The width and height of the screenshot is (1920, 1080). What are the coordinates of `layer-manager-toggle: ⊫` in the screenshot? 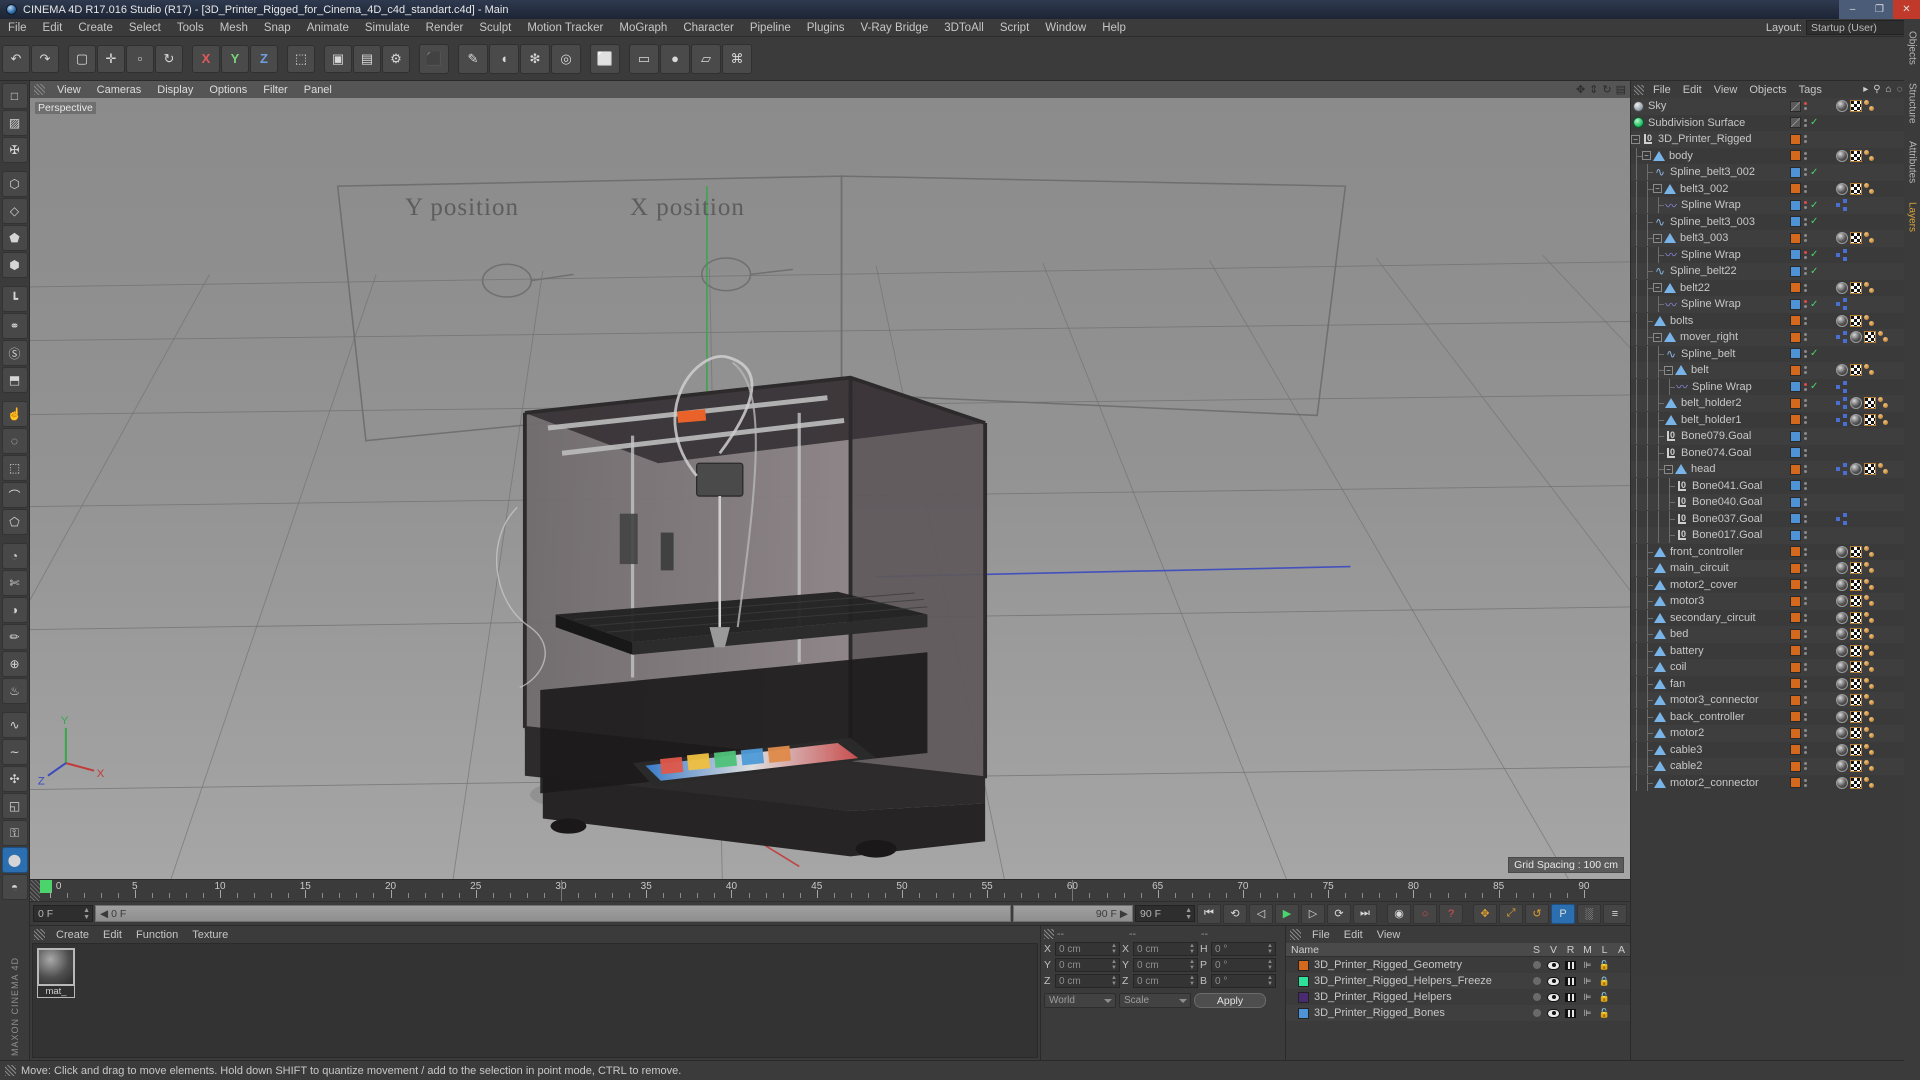 It's located at (1587, 981).